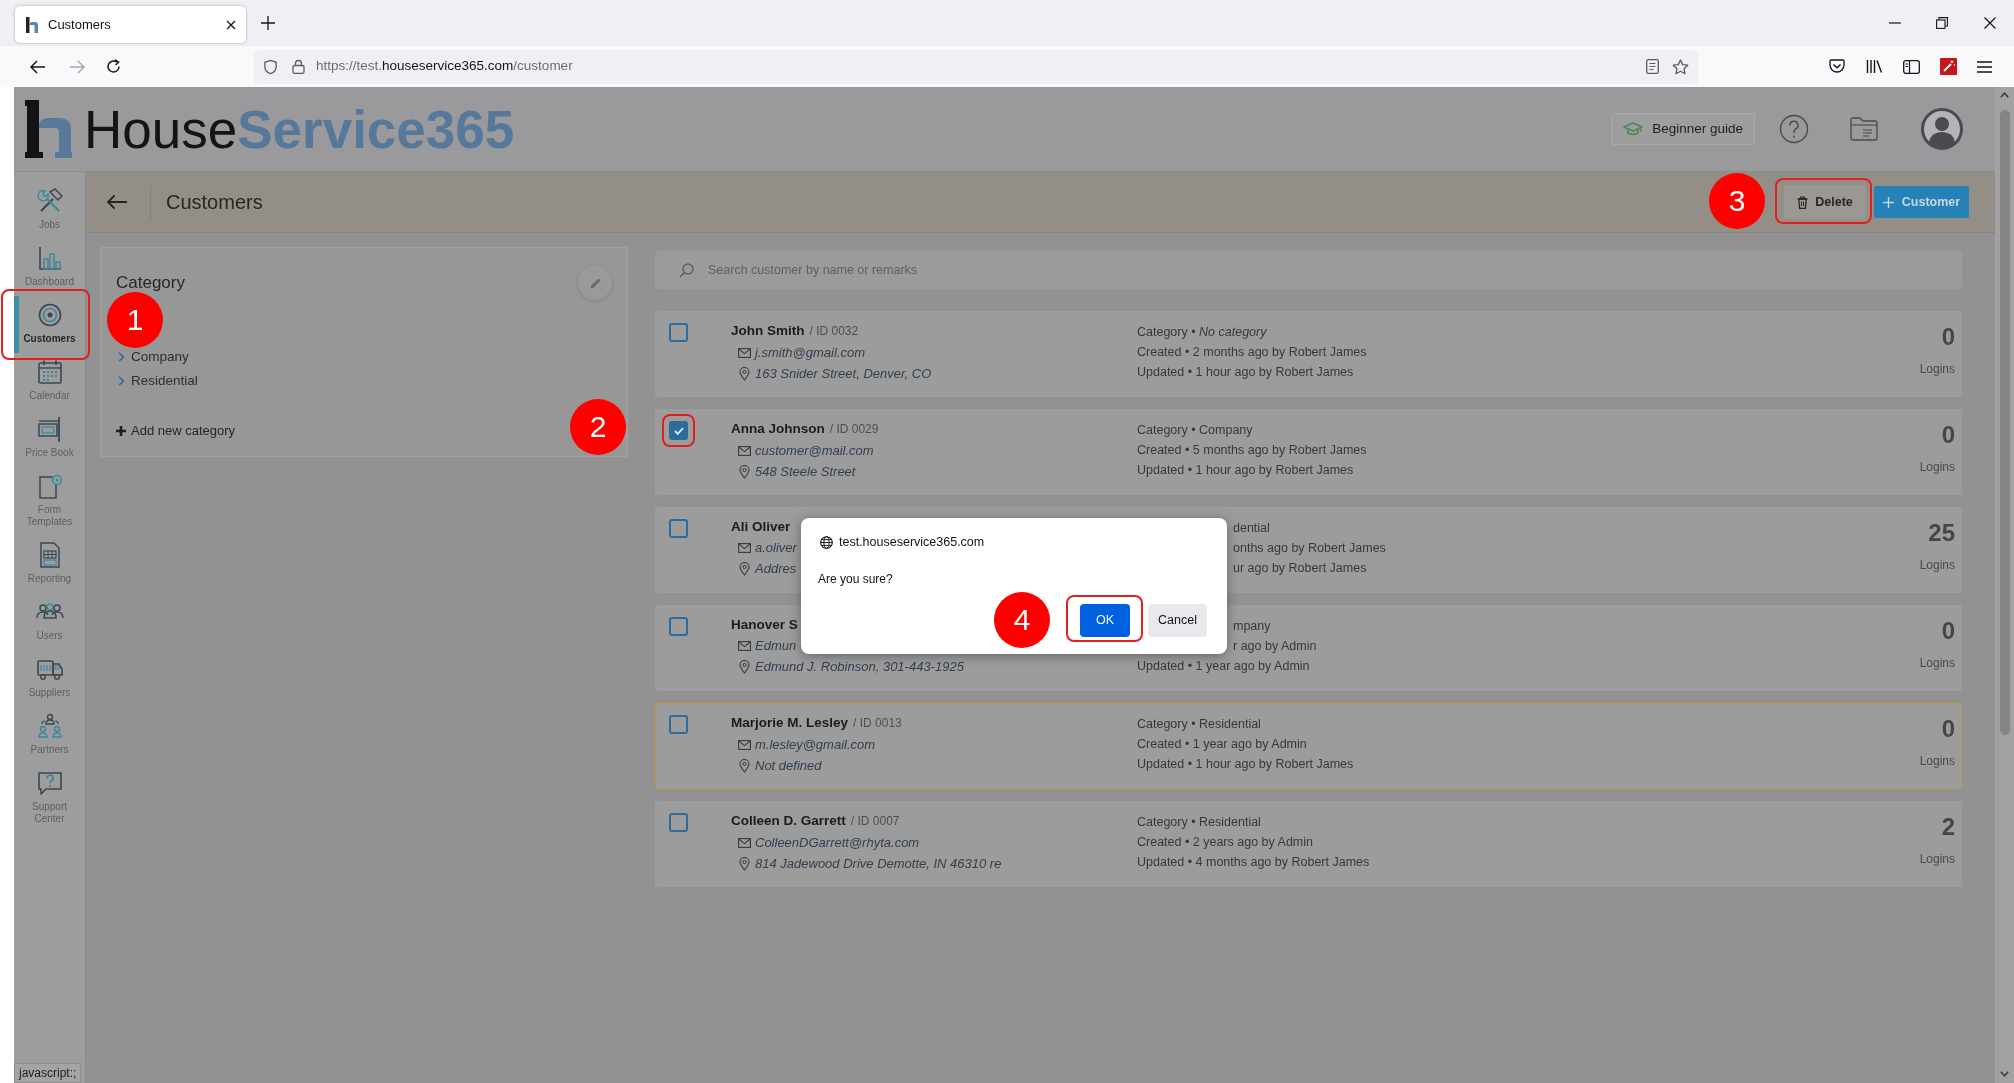 This screenshot has width=2014, height=1083. Describe the element at coordinates (1794, 129) in the screenshot. I see `help-icon` at that location.